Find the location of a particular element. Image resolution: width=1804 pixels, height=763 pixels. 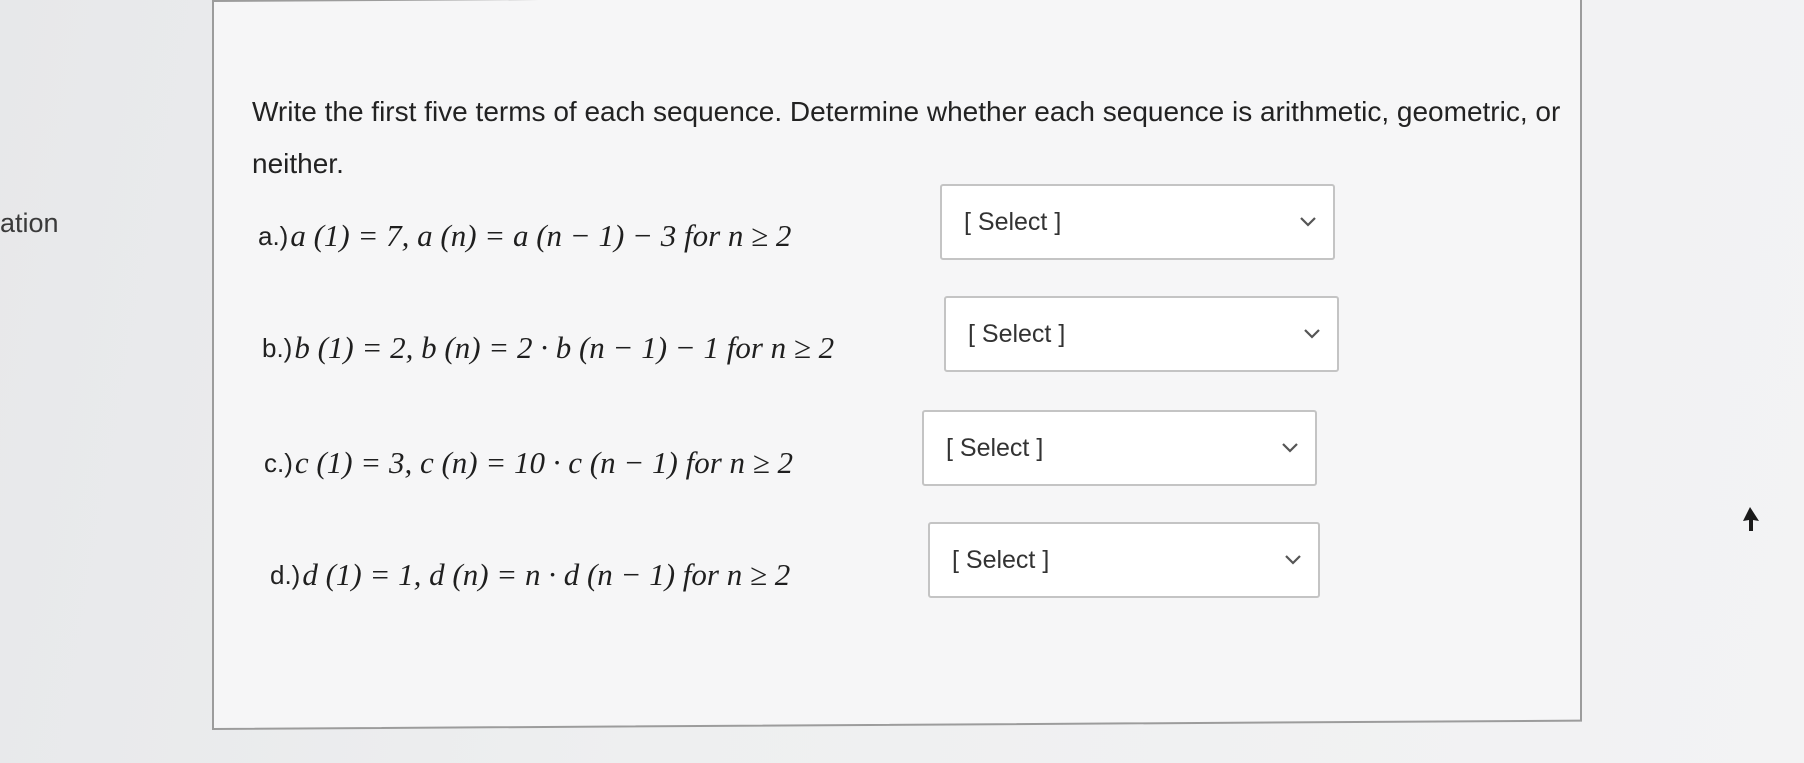

item-label: d.) is located at coordinates (285, 574).